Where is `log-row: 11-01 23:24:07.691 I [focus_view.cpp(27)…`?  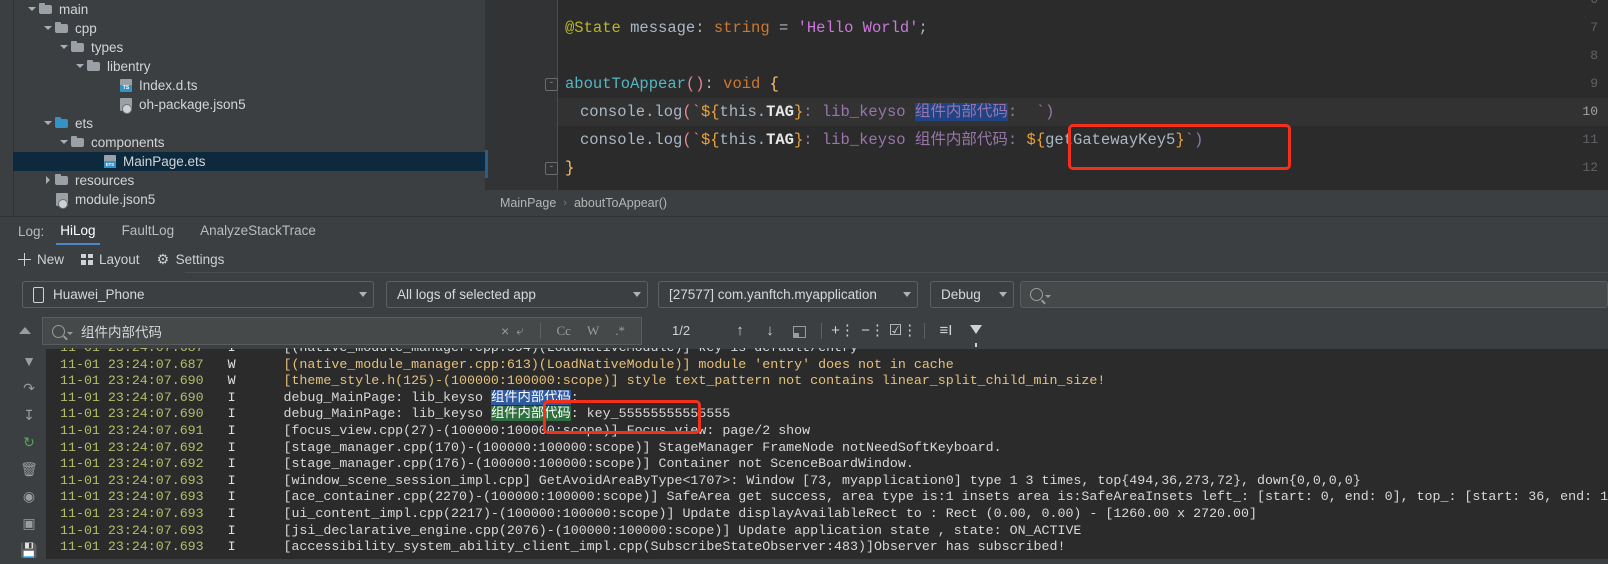
log-row: 11-01 23:24:07.691 I [focus_view.cpp(27)… is located at coordinates (827, 431).